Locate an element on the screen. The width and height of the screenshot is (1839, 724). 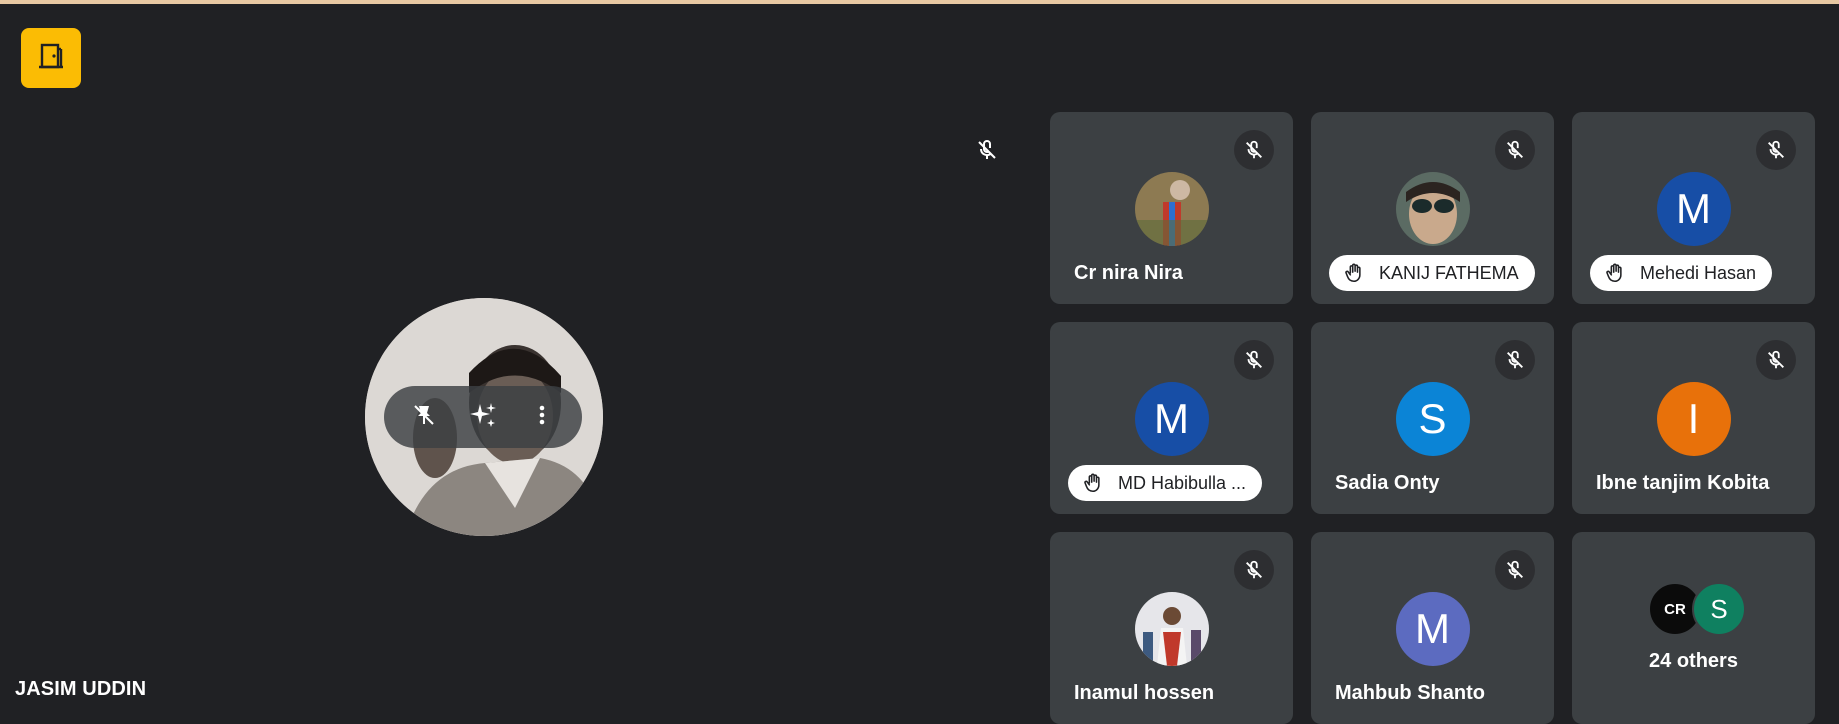
participant-initial-avatar: S is located at coordinates (1432, 419).